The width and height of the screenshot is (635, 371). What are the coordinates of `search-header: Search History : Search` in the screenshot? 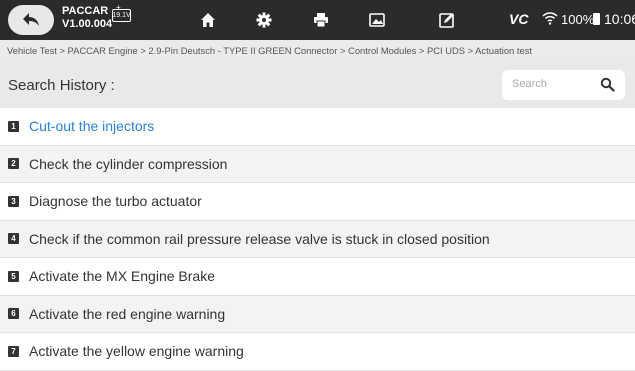 It's located at (317, 85).